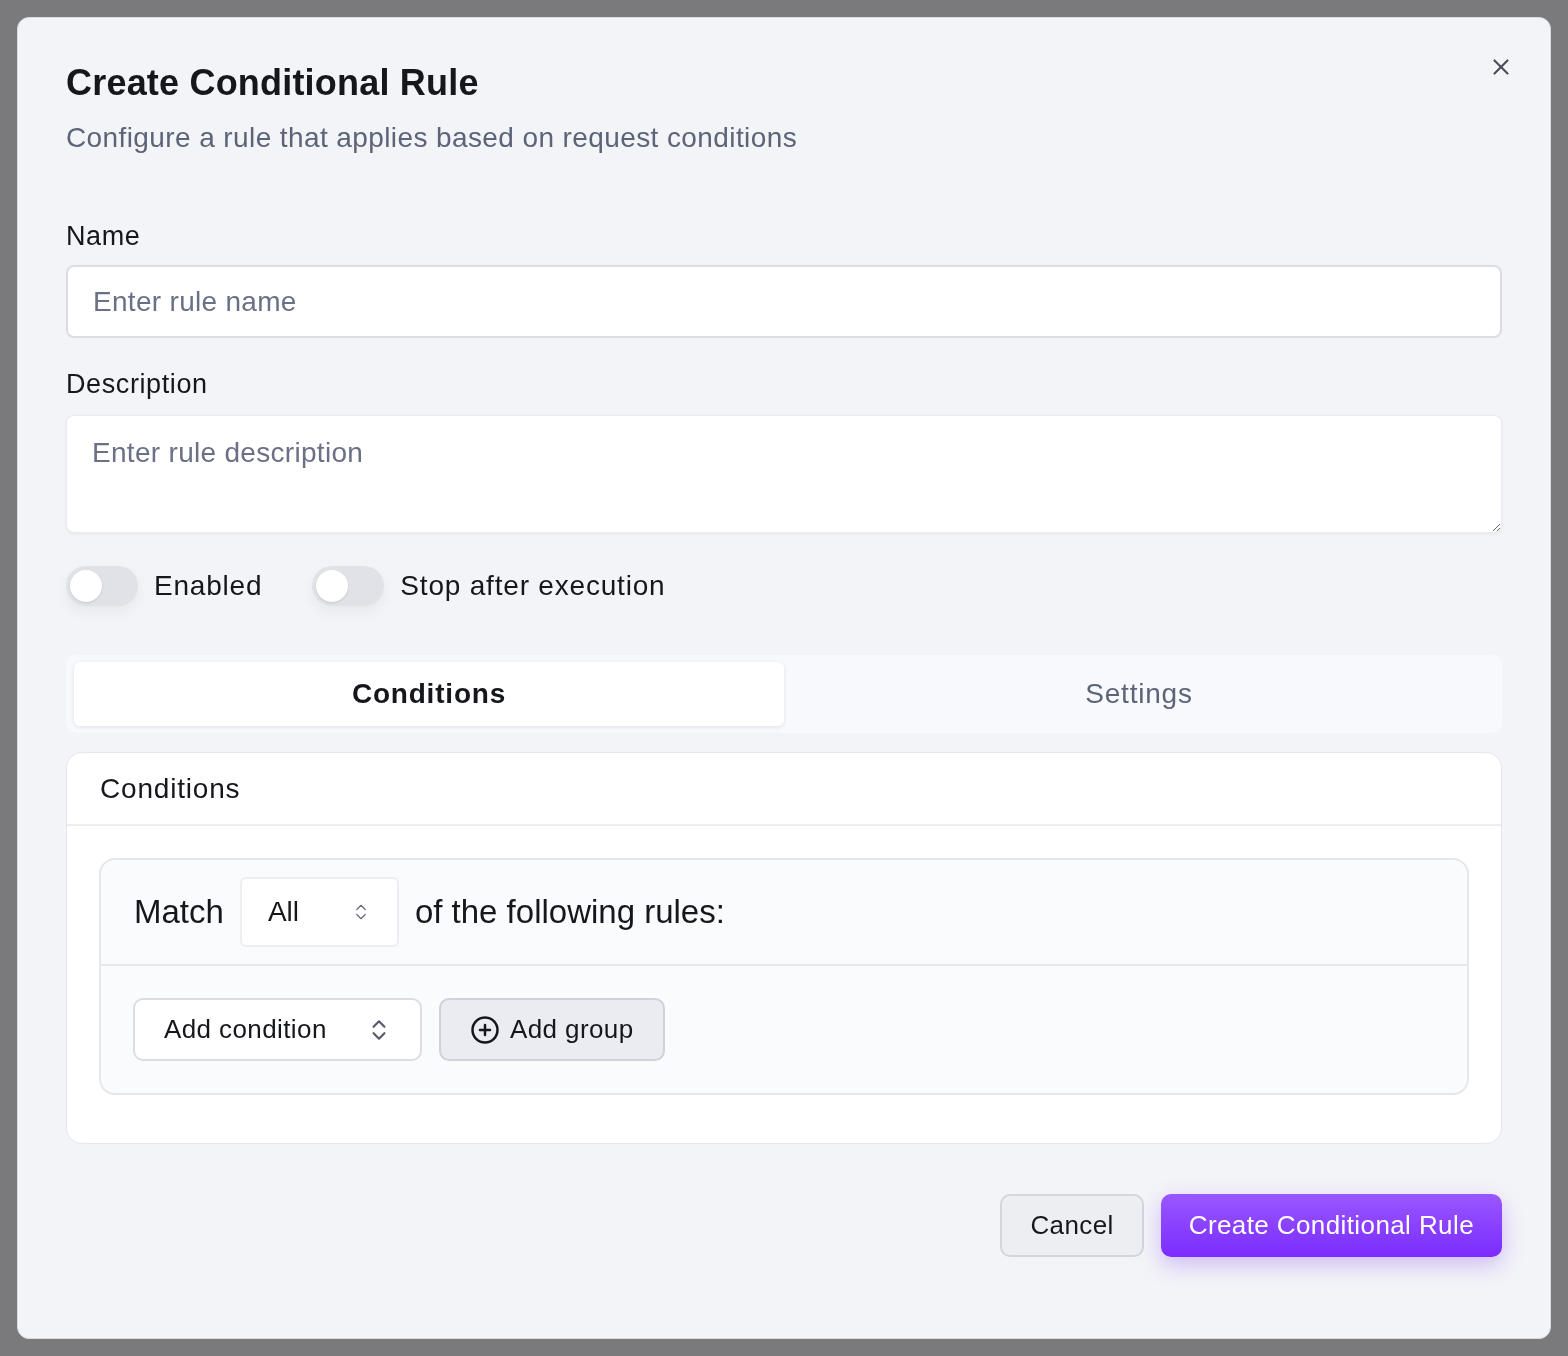 Image resolution: width=1568 pixels, height=1356 pixels. Describe the element at coordinates (137, 384) in the screenshot. I see `field-label: Description` at that location.